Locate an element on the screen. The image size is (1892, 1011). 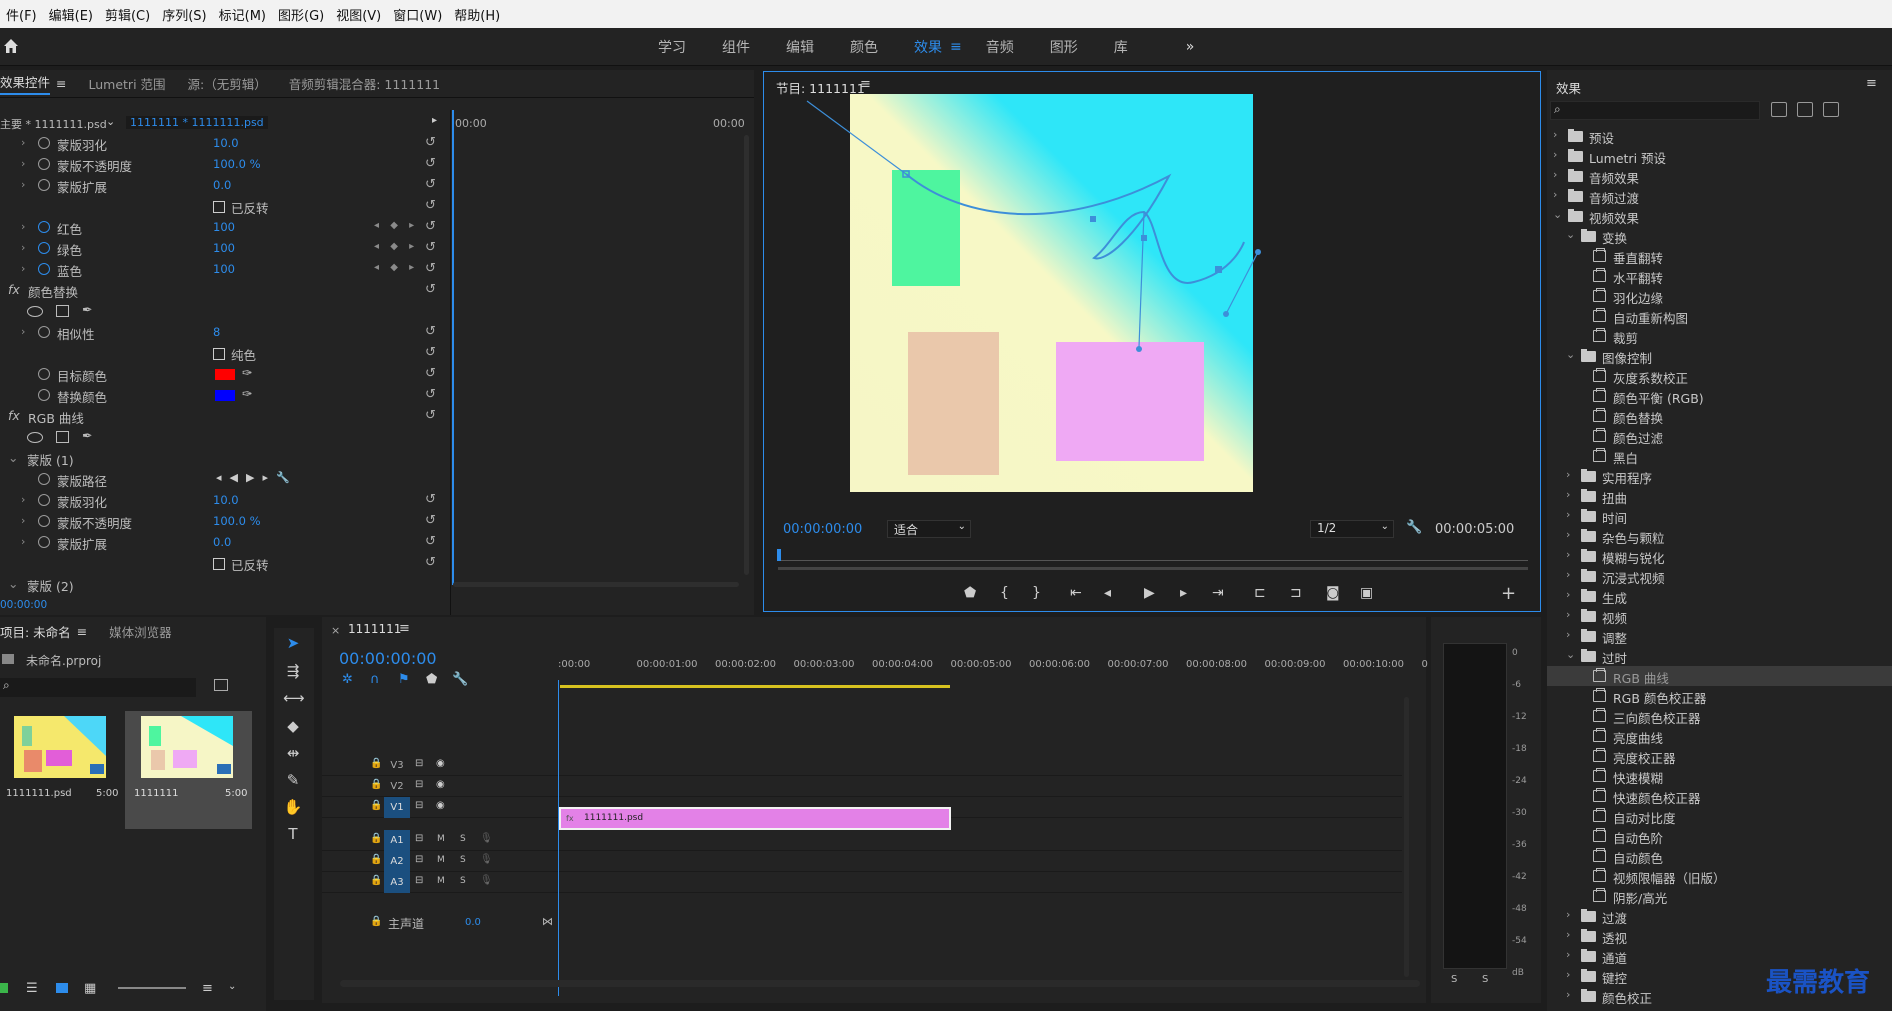
effects-item: › 生成 is located at coordinates (1719, 596).